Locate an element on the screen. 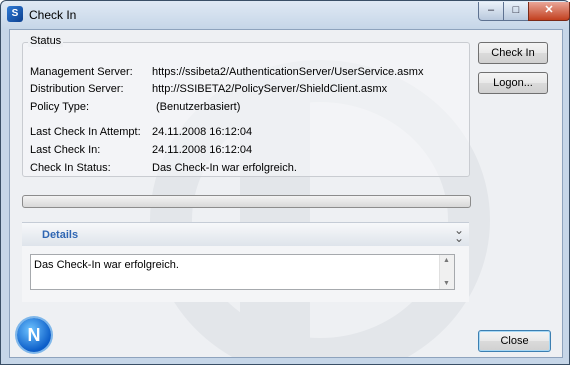 This screenshot has width=570, height=365. app-icon: S is located at coordinates (15, 14).